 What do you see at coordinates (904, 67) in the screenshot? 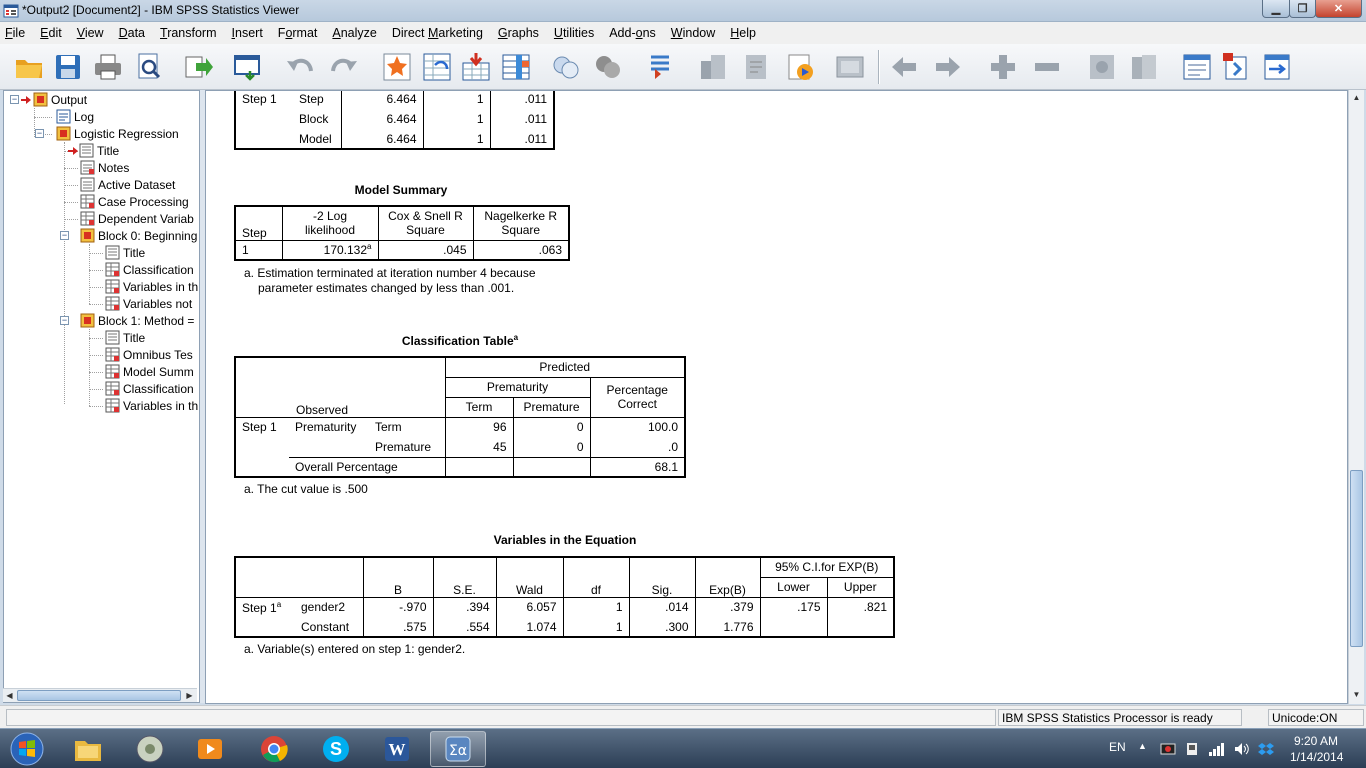
I see `arrow-left-icon` at bounding box center [904, 67].